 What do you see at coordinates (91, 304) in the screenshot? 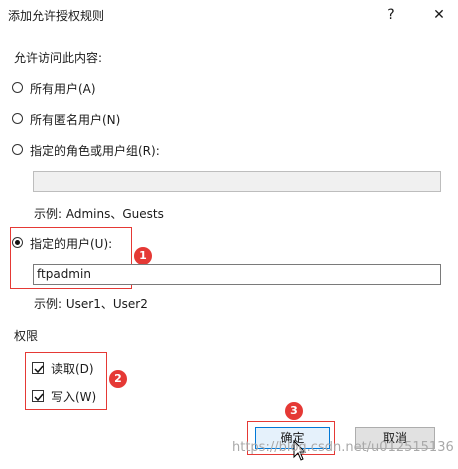
I see `users-example: 示例: User1、User2` at bounding box center [91, 304].